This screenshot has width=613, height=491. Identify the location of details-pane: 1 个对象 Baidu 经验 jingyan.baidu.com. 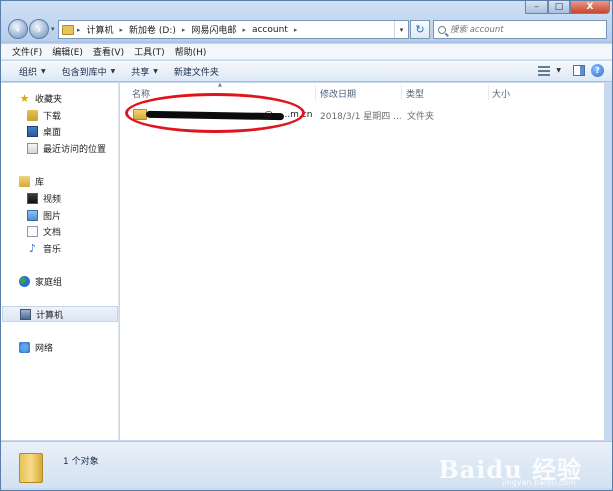
(306, 464).